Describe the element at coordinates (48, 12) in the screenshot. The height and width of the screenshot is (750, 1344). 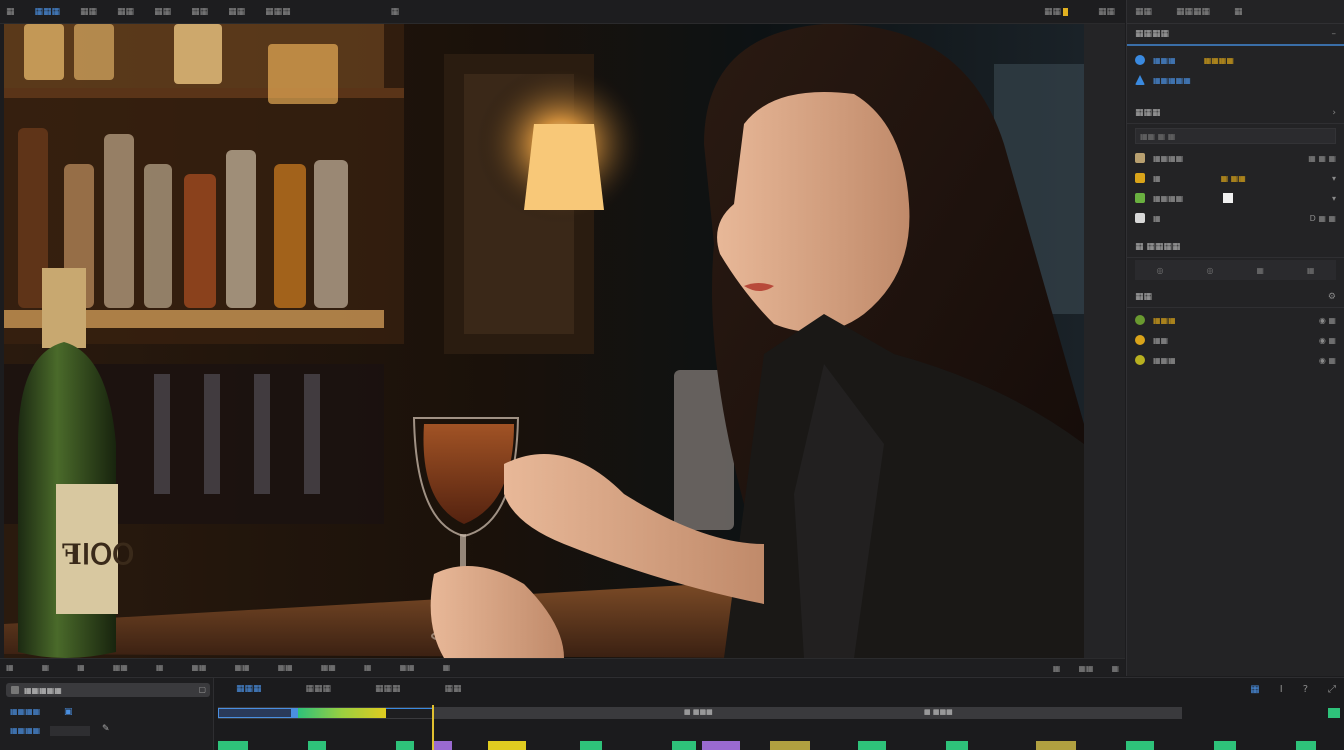
I see `menu-item-edit: ▦▦▦` at that location.